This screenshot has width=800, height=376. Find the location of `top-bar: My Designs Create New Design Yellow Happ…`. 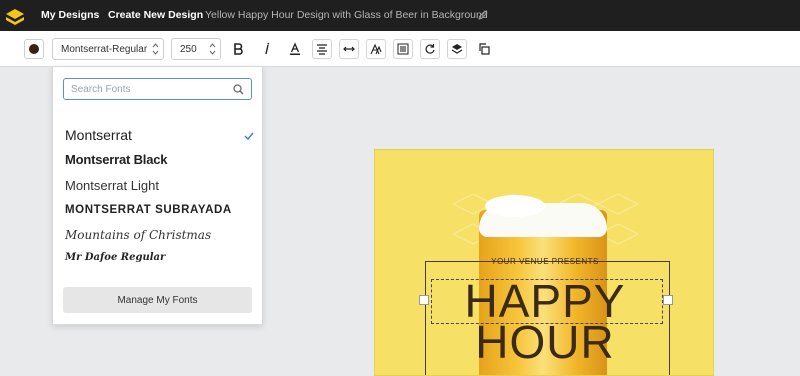

top-bar: My Designs Create New Design Yellow Happ… is located at coordinates (400, 15).